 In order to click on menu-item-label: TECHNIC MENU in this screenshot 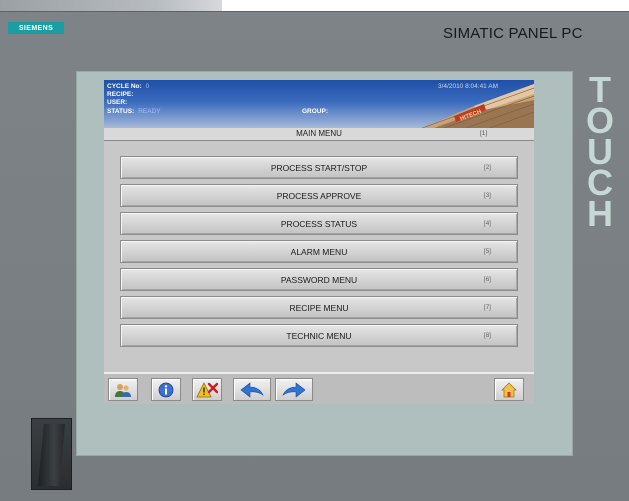, I will do `click(319, 336)`.